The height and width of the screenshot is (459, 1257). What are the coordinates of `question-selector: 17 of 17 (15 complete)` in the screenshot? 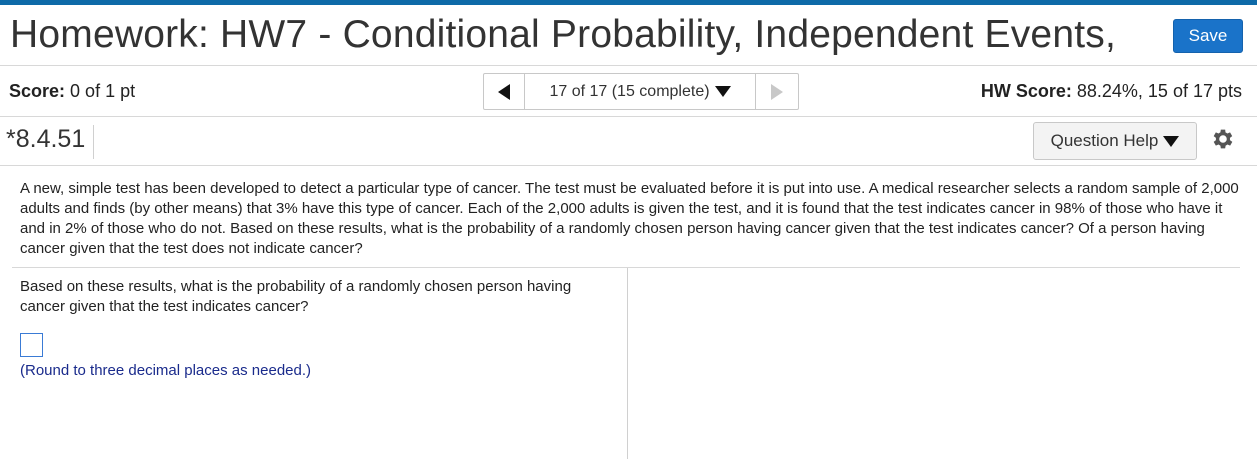 It's located at (640, 91).